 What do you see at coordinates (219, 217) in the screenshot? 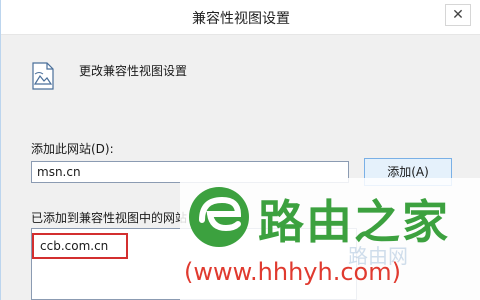
I see `watermark-logo-icon` at bounding box center [219, 217].